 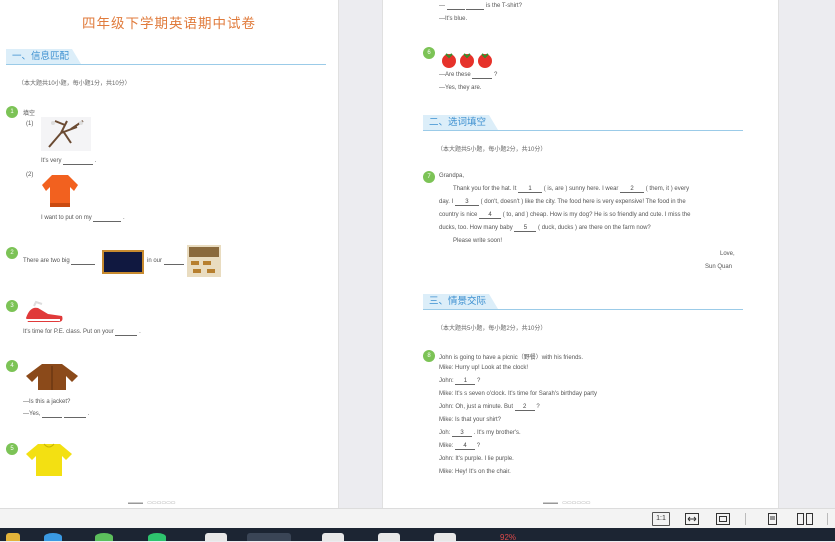 I want to click on carryover-line-1: — is the T-shirt?, so click(x=480, y=6).